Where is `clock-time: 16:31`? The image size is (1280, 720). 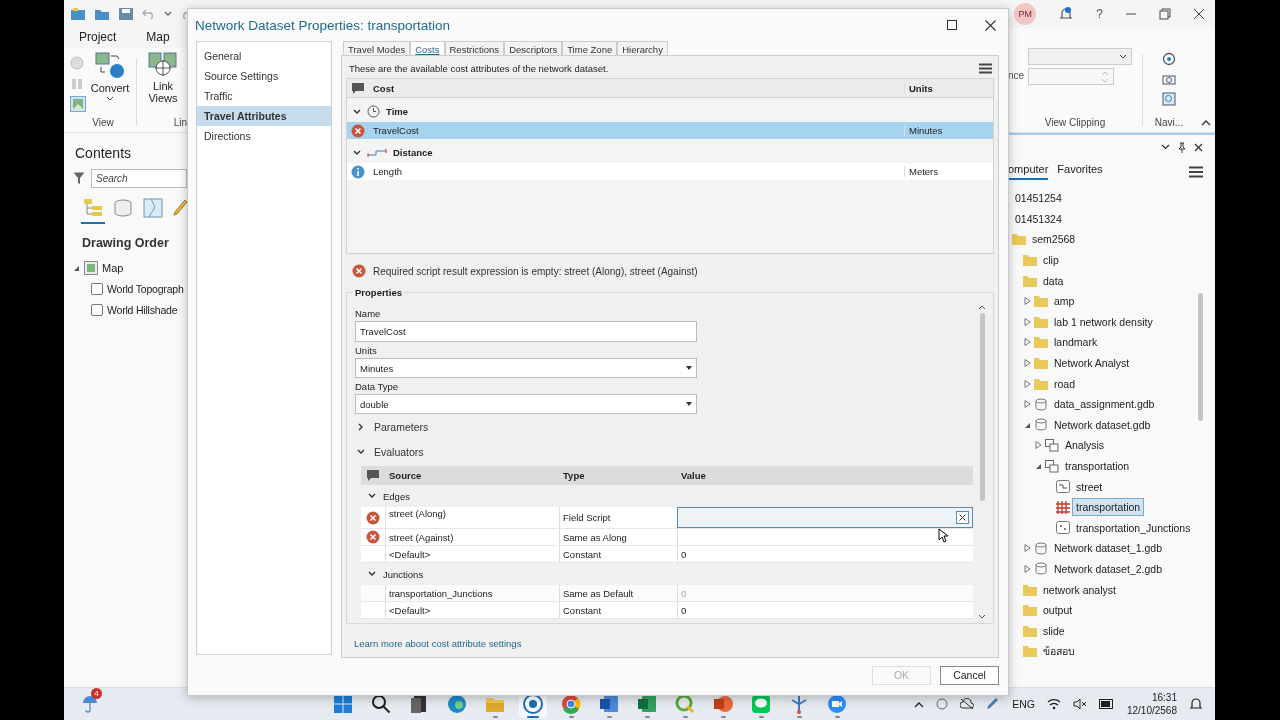 clock-time: 16:31 is located at coordinates (1164, 697).